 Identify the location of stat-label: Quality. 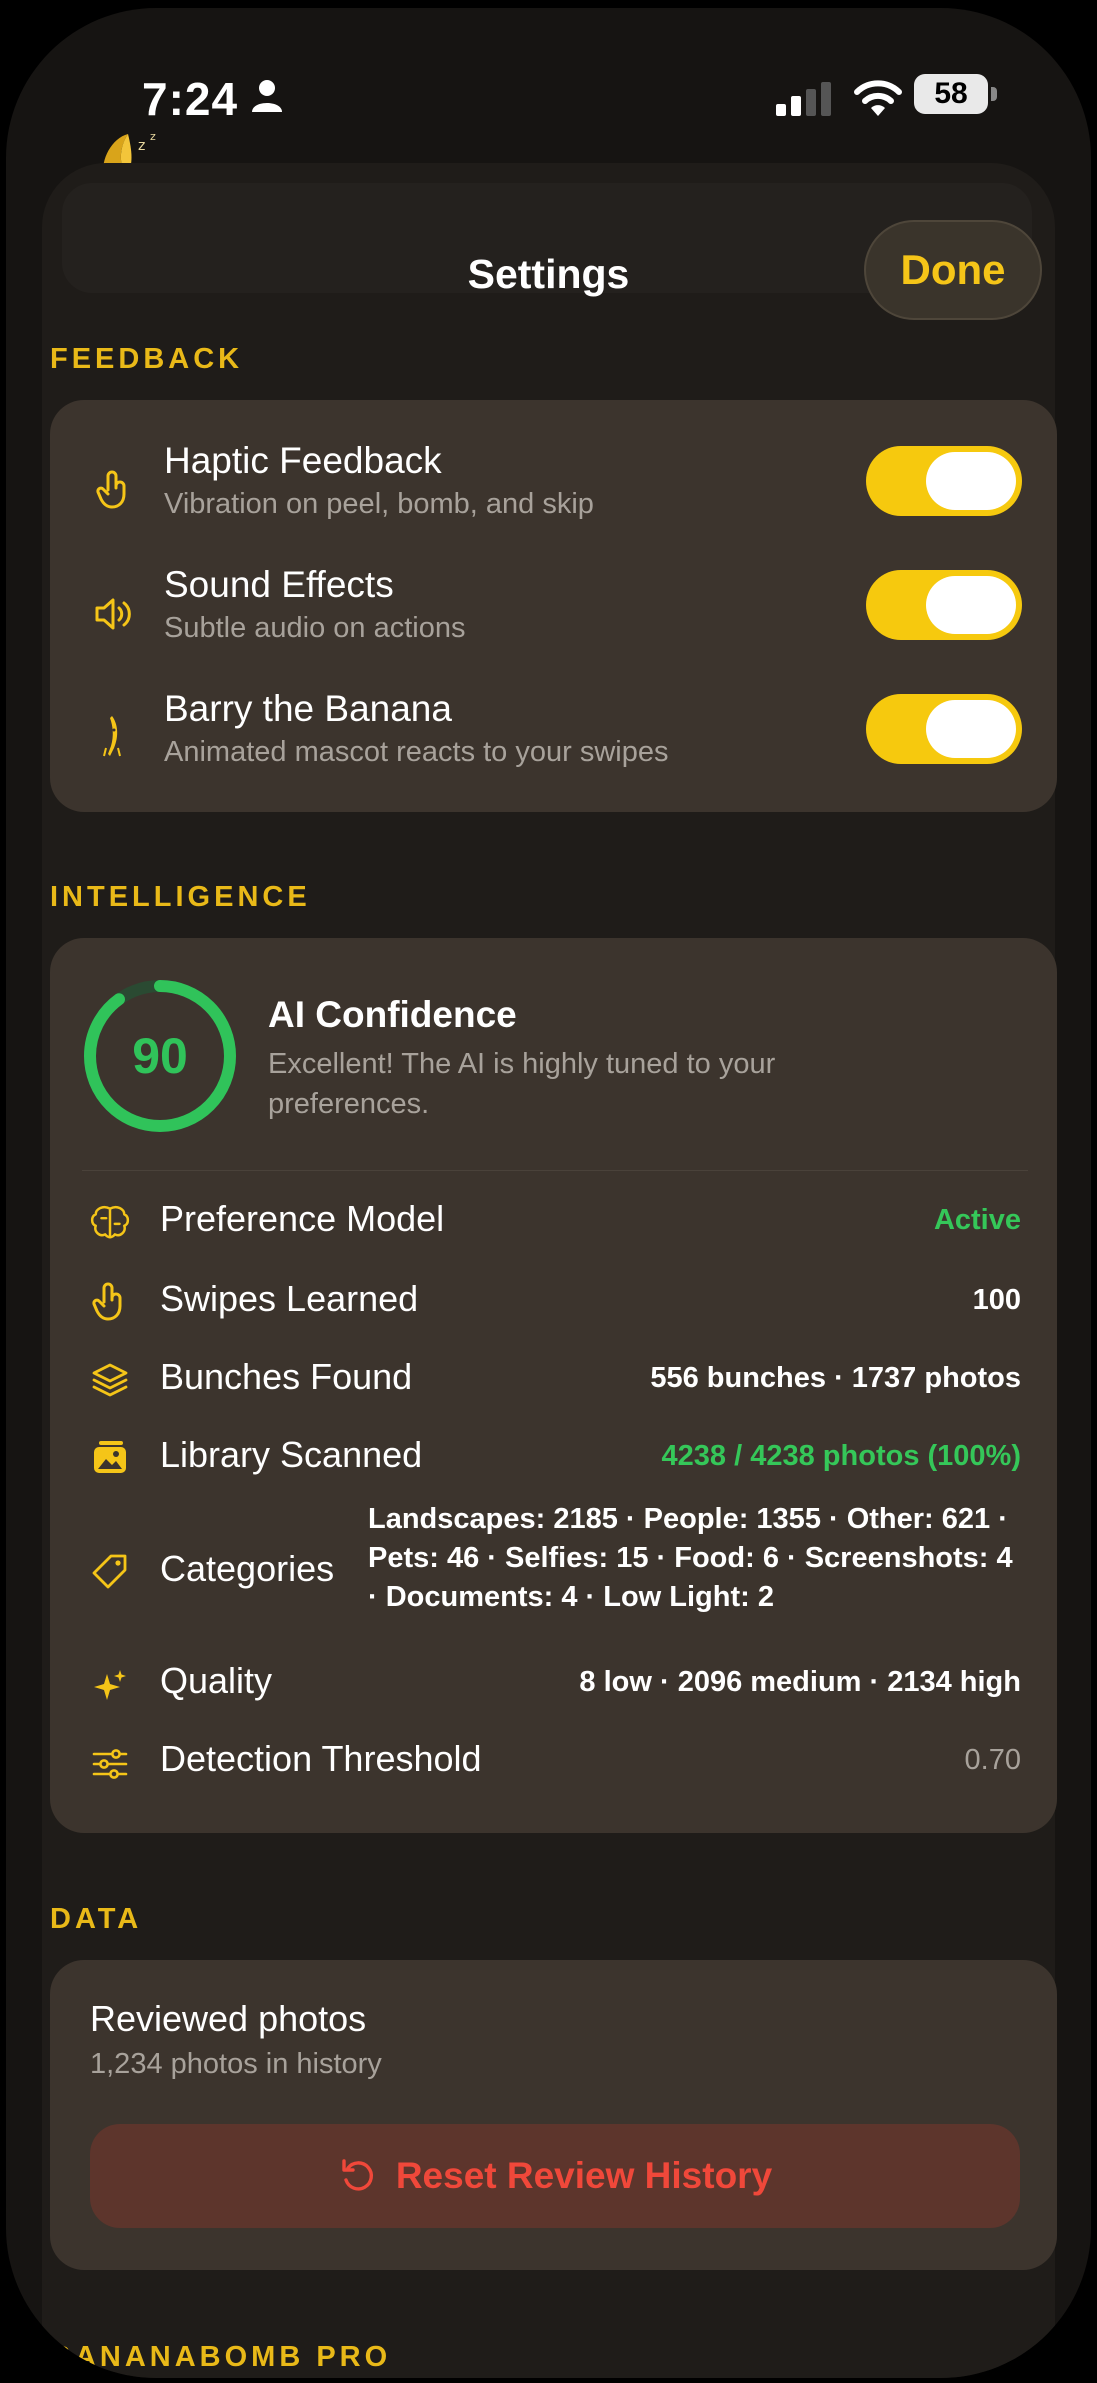
(216, 1680).